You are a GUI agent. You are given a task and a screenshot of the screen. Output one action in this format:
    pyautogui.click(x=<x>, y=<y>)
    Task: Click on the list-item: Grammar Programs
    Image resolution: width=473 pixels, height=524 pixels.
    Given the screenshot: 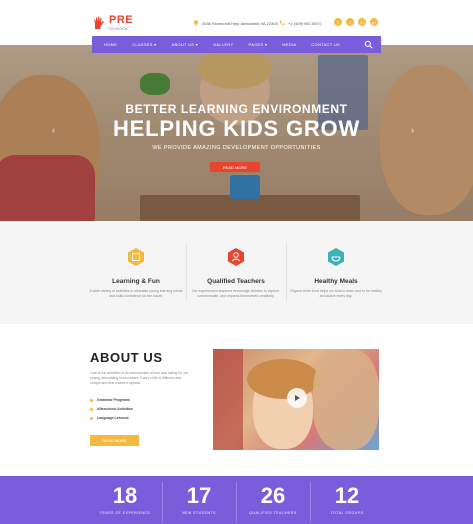 What is the action you would take?
    pyautogui.click(x=111, y=400)
    